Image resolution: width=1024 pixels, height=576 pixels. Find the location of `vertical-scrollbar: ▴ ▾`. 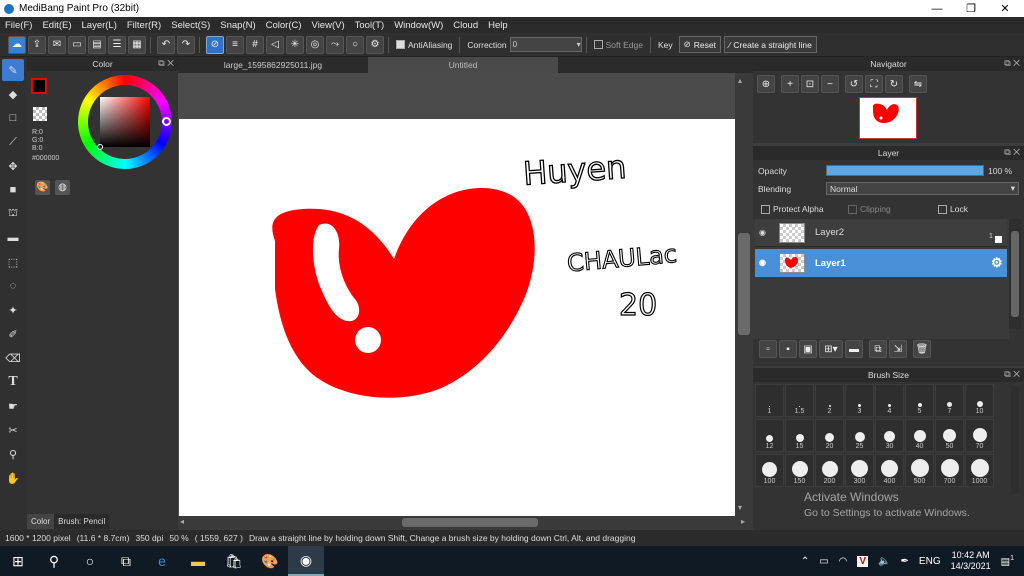

vertical-scrollbar: ▴ ▾ is located at coordinates (744, 294).